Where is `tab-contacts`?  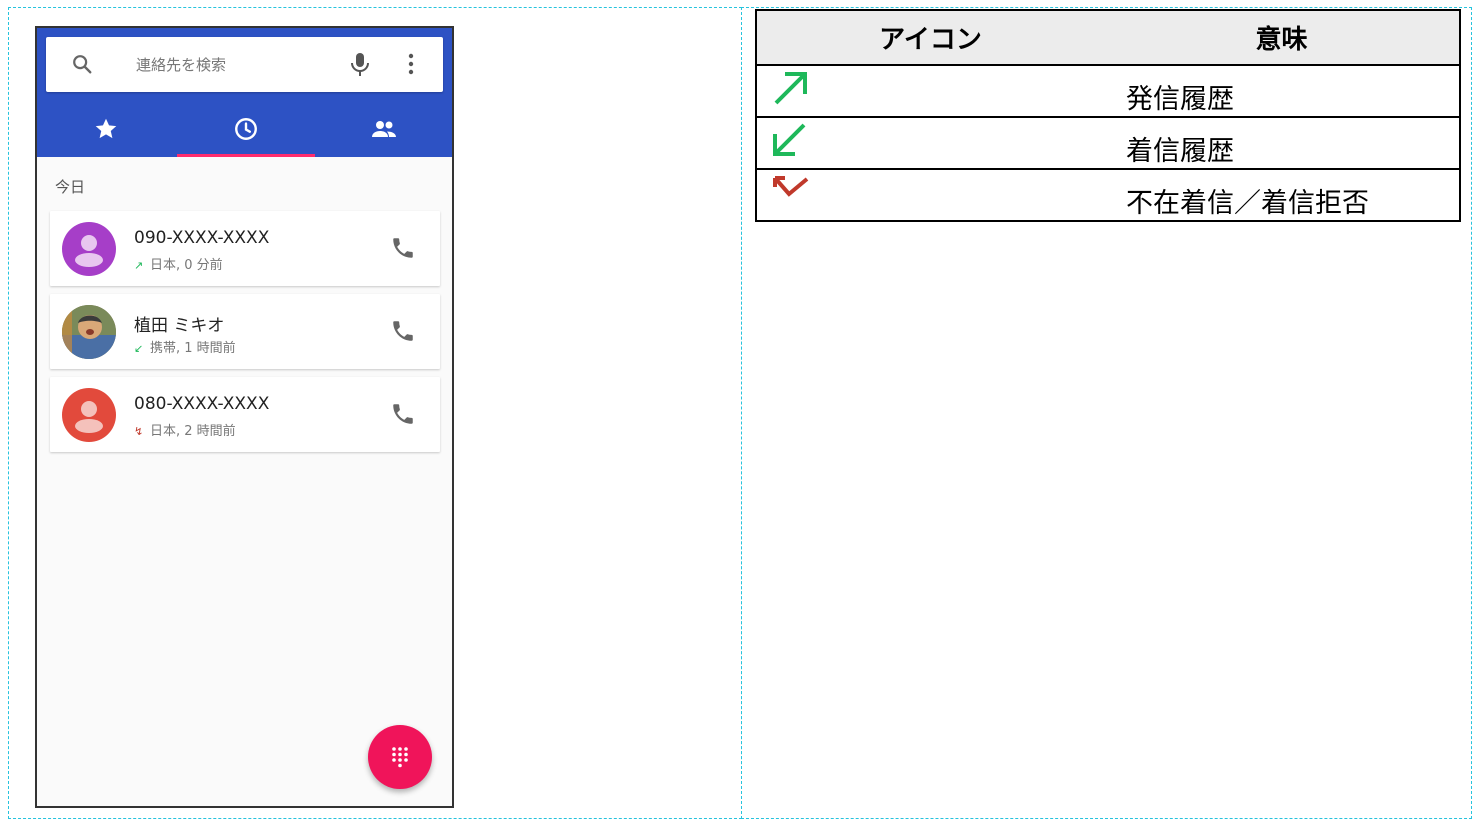
tab-contacts is located at coordinates (383, 128).